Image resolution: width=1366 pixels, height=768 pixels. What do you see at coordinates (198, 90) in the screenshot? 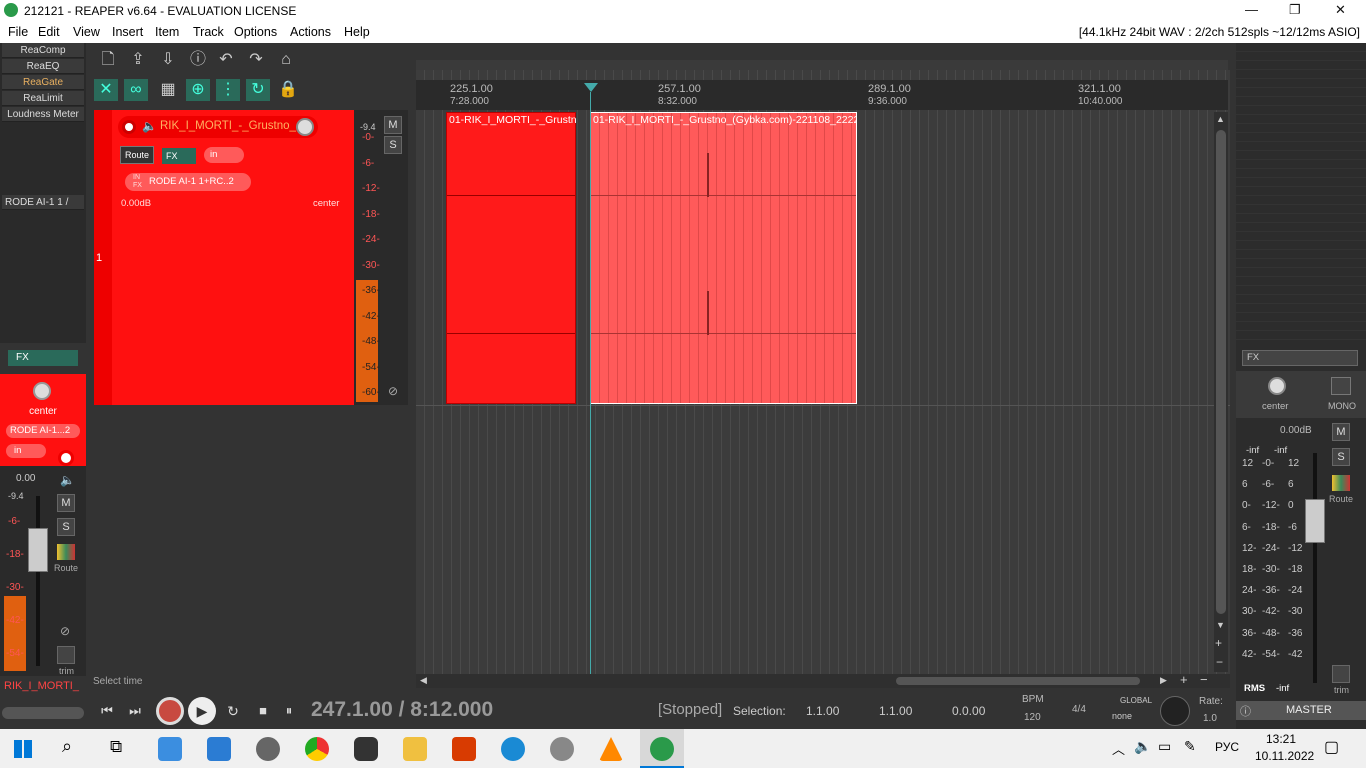
I see `snap-icon: ⊕` at bounding box center [198, 90].